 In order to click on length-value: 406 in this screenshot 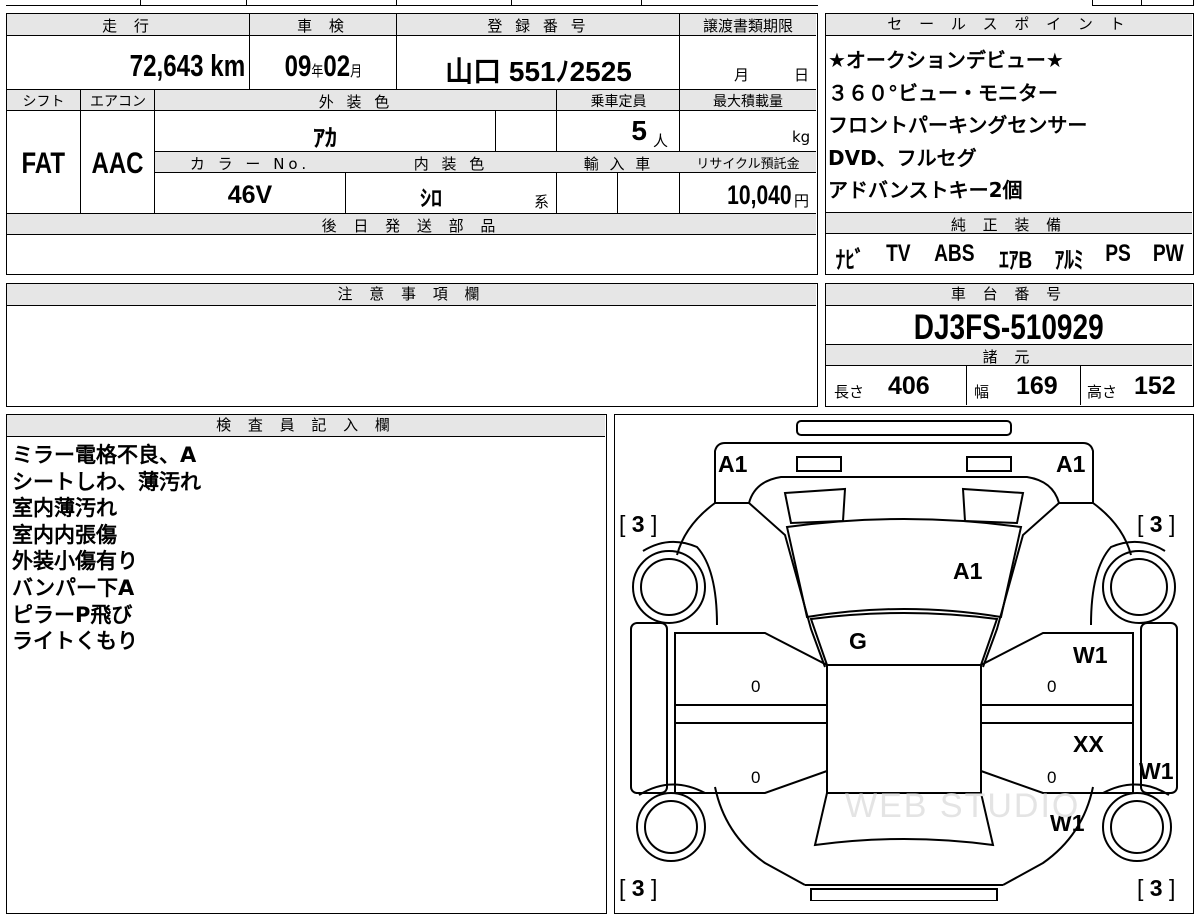, I will do `click(909, 386)`.